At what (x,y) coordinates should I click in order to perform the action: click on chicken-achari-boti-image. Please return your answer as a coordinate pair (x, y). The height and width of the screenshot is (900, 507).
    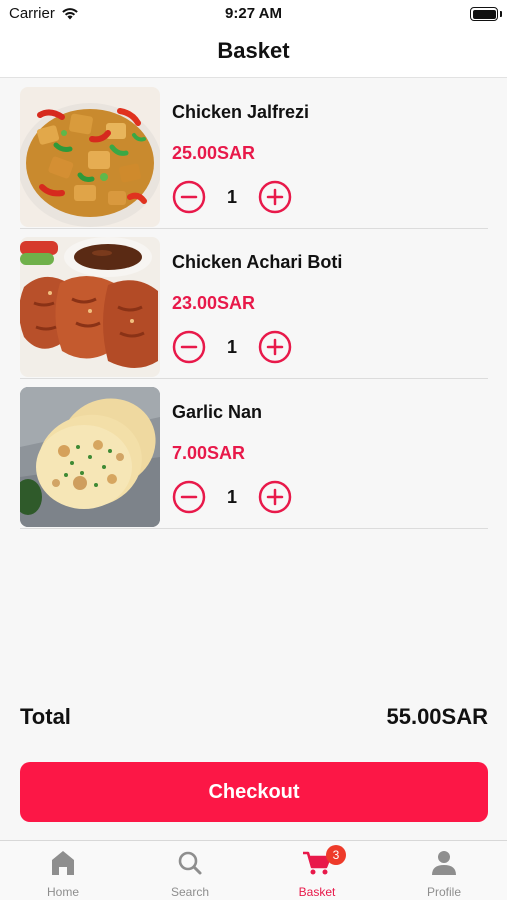
    Looking at the image, I should click on (90, 307).